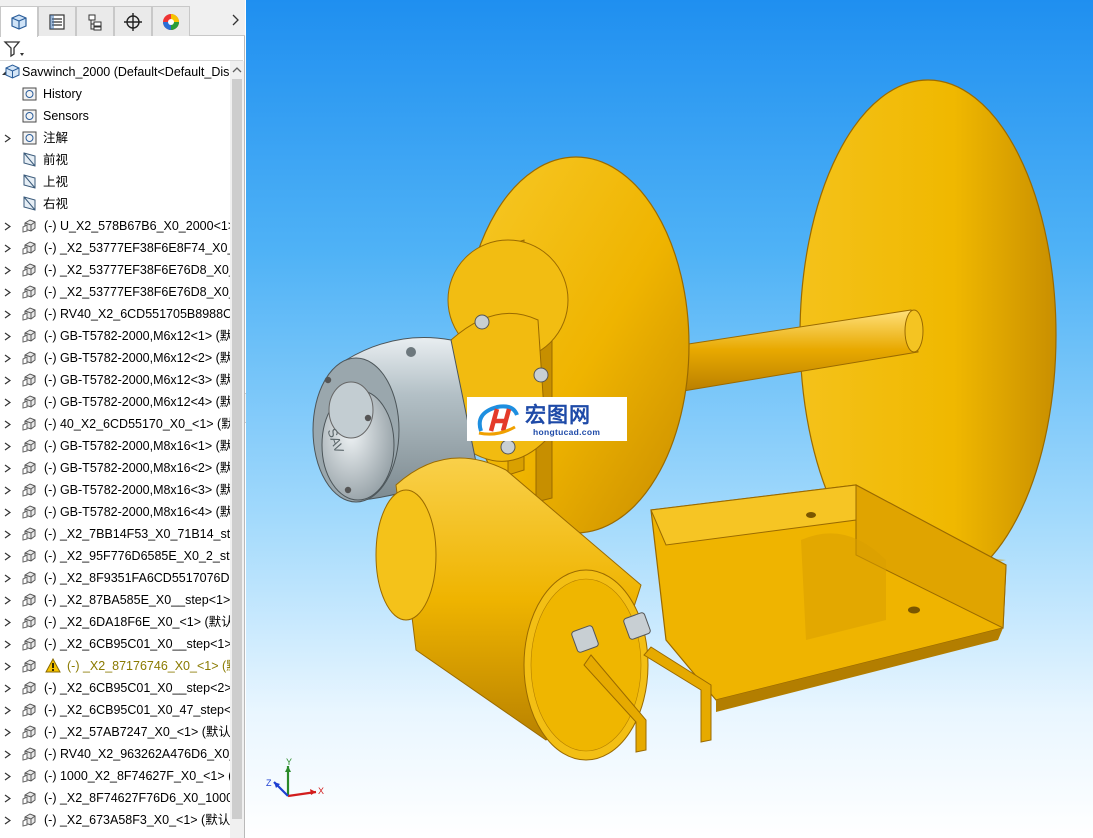 Image resolution: width=1093 pixels, height=838 pixels. I want to click on annotations-icon, so click(29, 137).